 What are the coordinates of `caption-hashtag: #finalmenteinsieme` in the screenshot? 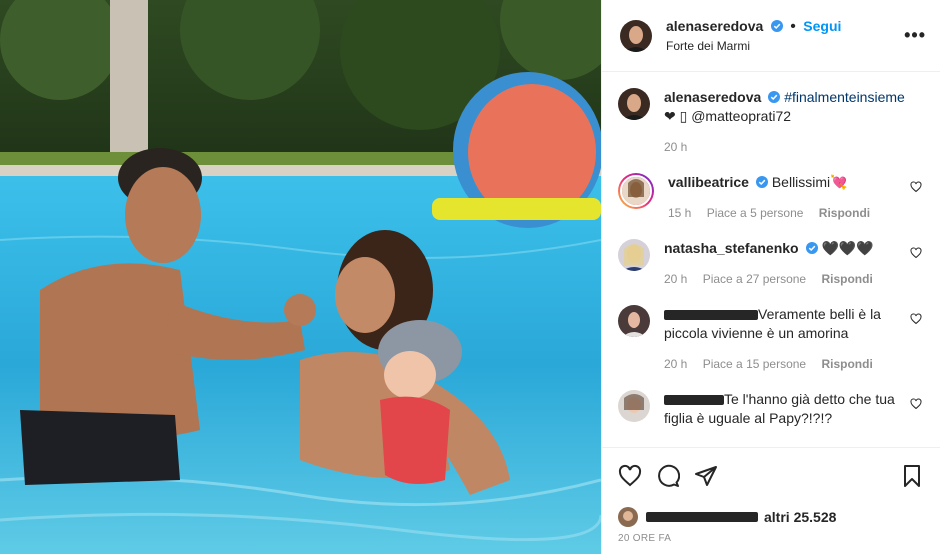 It's located at (844, 97).